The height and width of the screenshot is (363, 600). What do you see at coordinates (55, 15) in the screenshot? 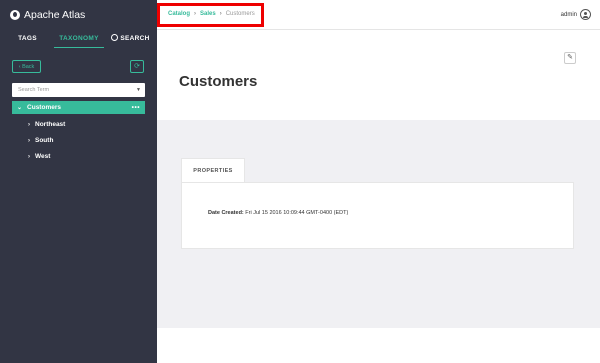
I see `app-title: Apache Atlas` at bounding box center [55, 15].